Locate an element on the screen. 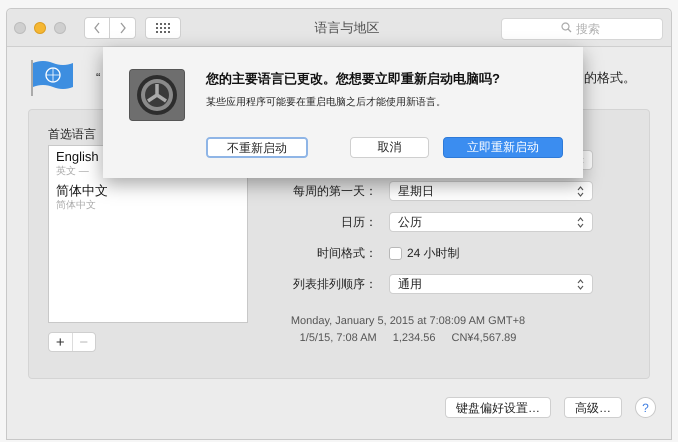 This screenshot has height=442, width=678. dialog-message: 某些应用程序可能要在重启电脑之后才能使用新语言。 is located at coordinates (326, 103).